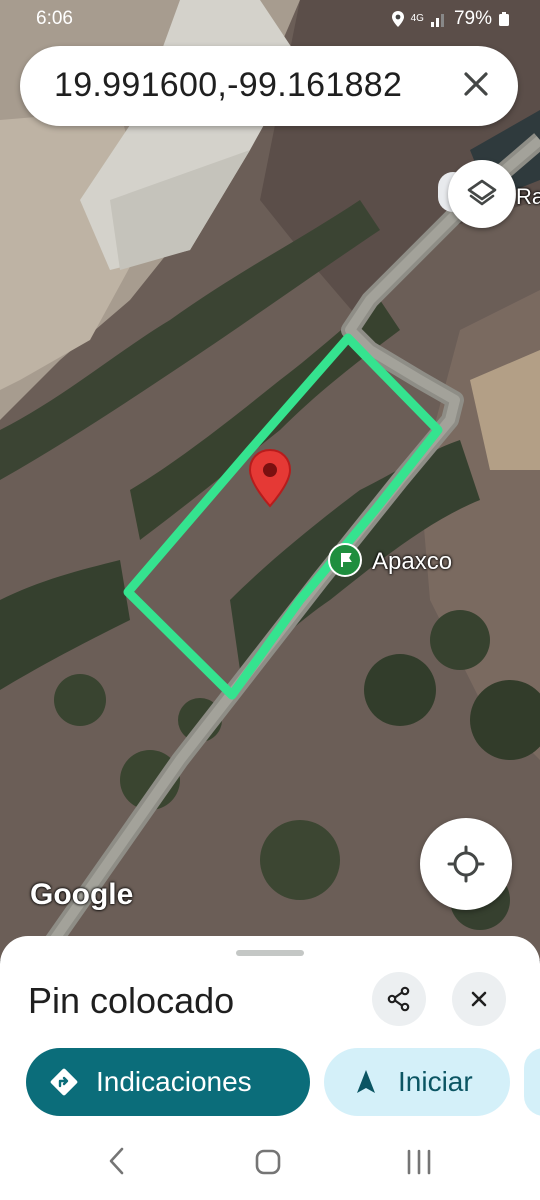 The image size is (540, 1200). I want to click on sheet-drag-handle, so click(270, 953).